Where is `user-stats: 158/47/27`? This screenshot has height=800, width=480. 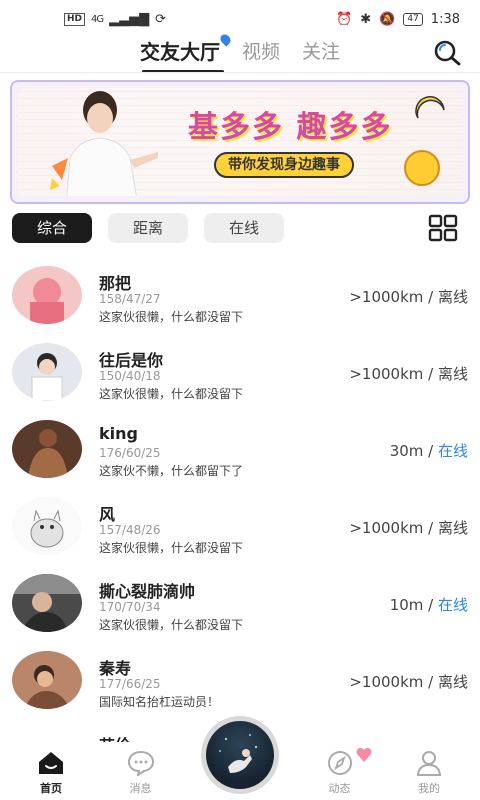 user-stats: 158/47/27 is located at coordinates (130, 299).